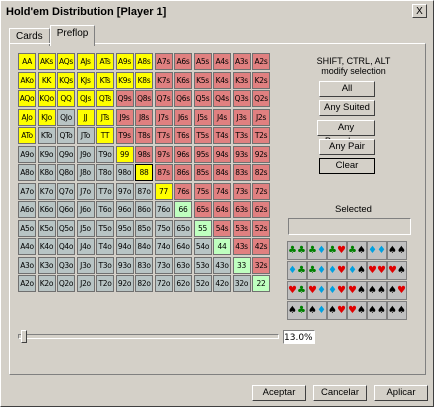  I want to click on suit-combo-cell: ♦ ♦, so click(377, 250).